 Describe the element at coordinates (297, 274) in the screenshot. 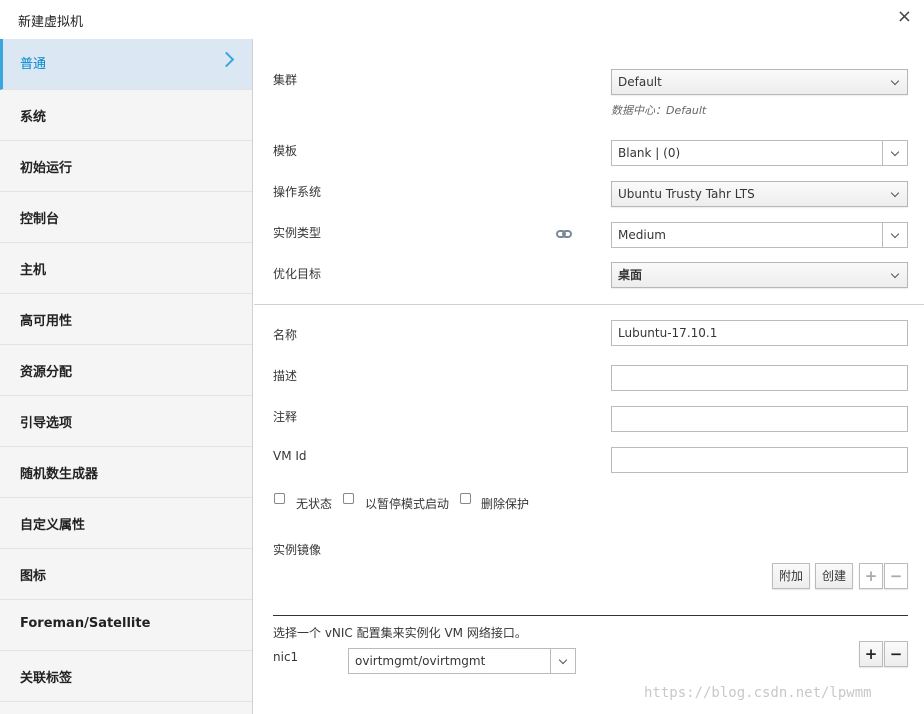

I see `optimize-label: 优化目标` at that location.